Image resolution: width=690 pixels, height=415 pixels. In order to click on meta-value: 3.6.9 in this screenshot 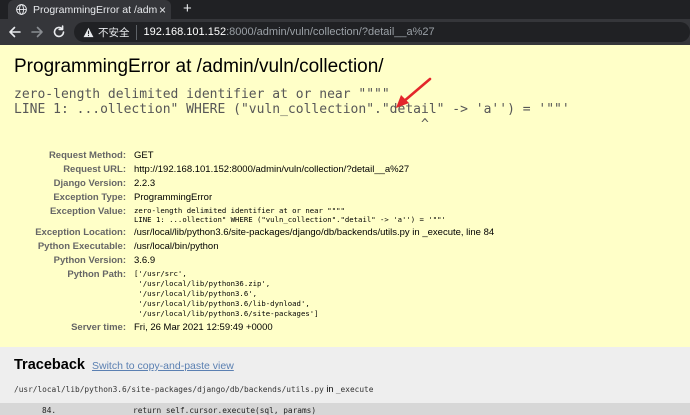, I will do `click(145, 260)`.